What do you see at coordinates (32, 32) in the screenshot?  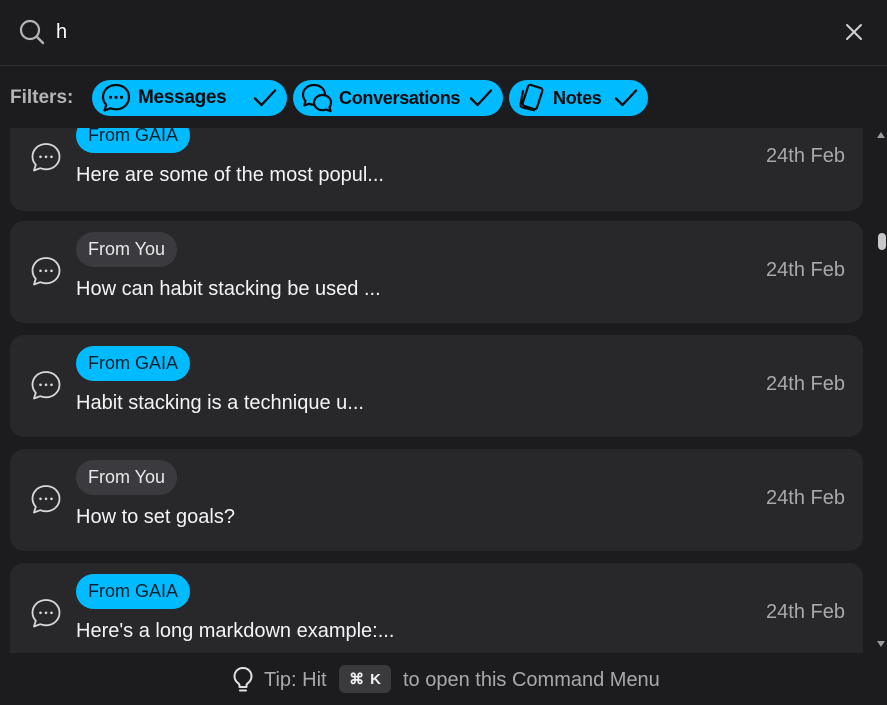 I see `search-icon` at bounding box center [32, 32].